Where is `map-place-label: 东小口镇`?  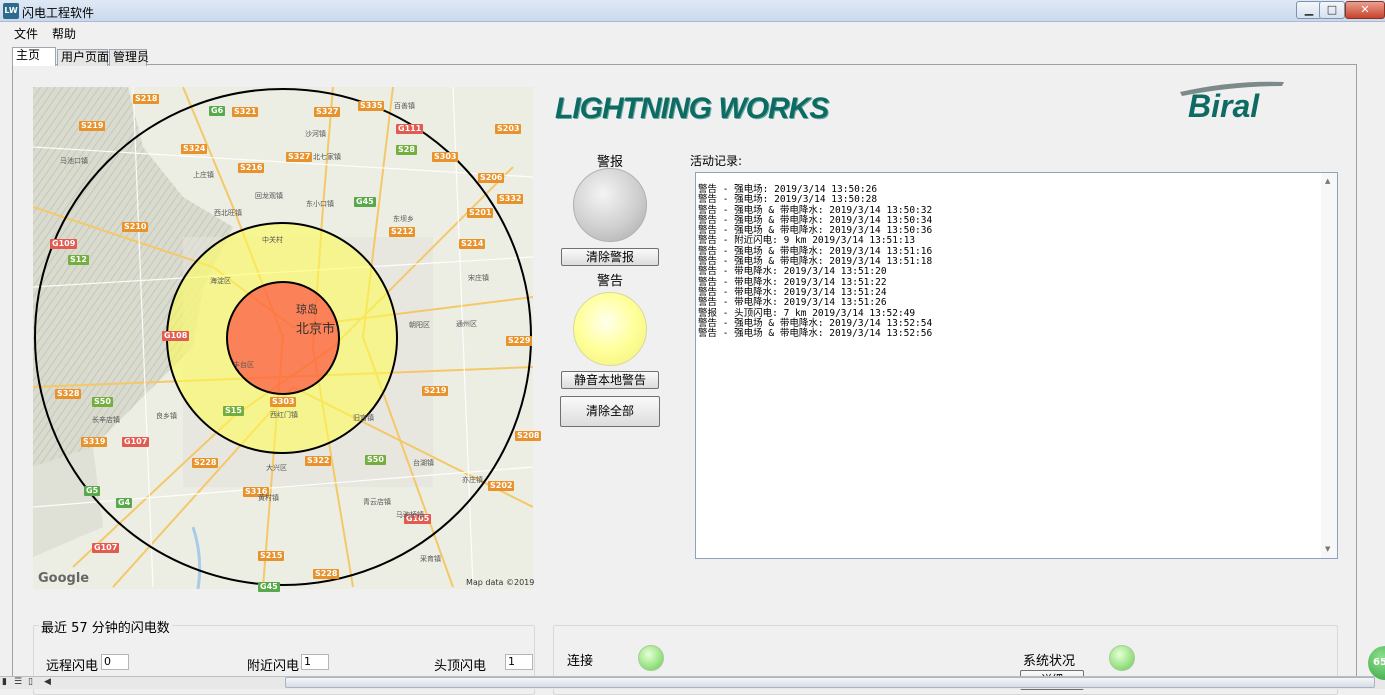
map-place-label: 东小口镇 is located at coordinates (320, 204).